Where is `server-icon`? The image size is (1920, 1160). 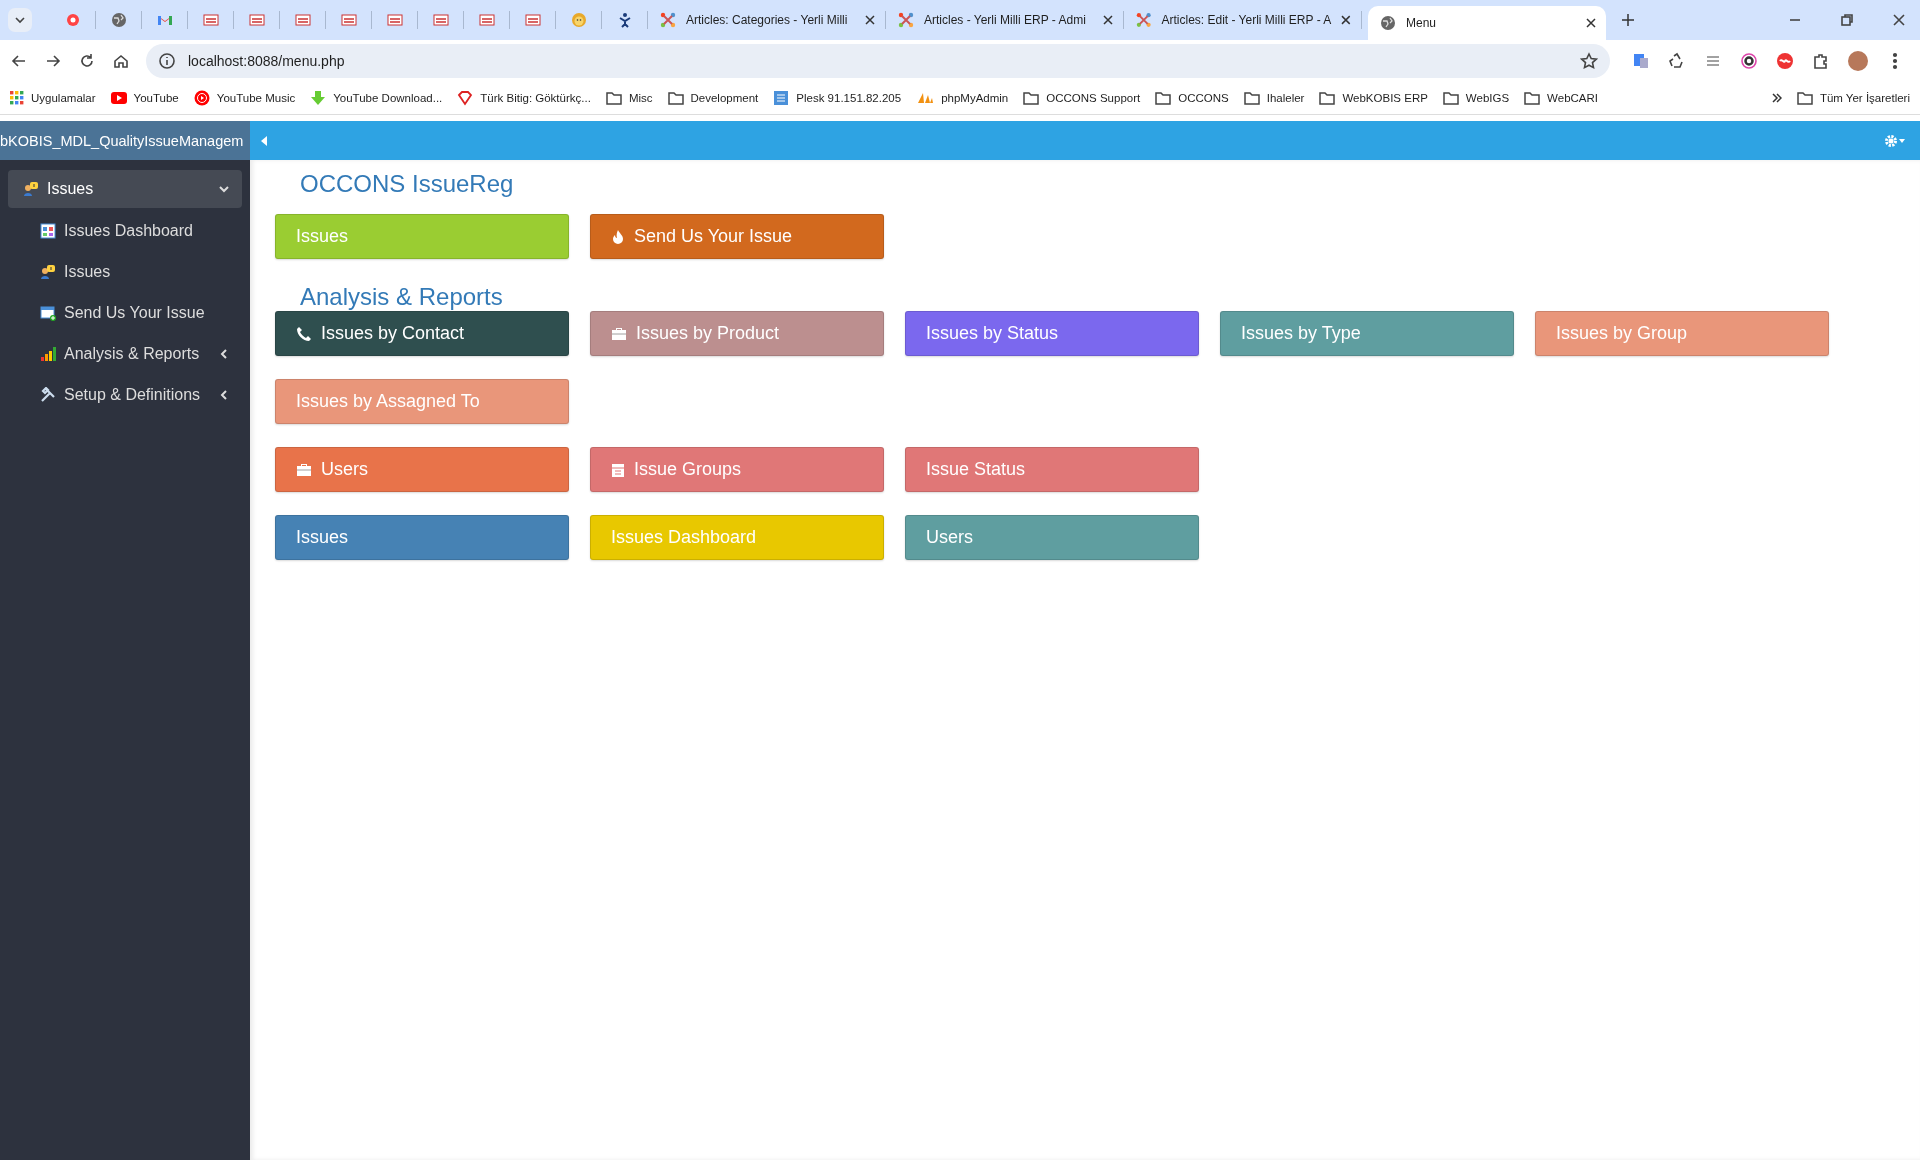
server-icon is located at coordinates (781, 98).